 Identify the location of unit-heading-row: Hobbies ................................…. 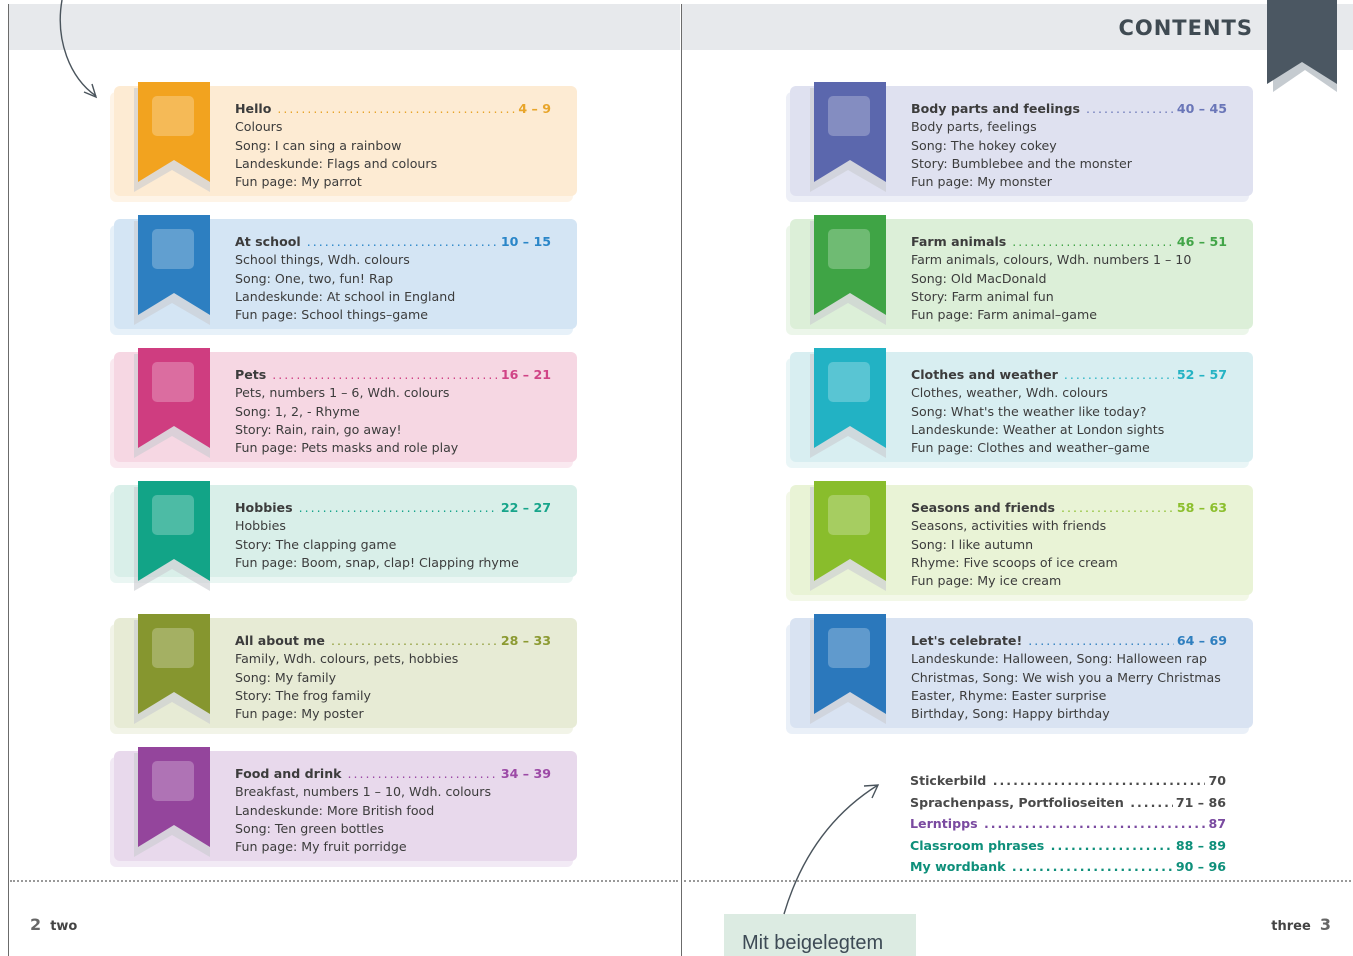
(393, 508).